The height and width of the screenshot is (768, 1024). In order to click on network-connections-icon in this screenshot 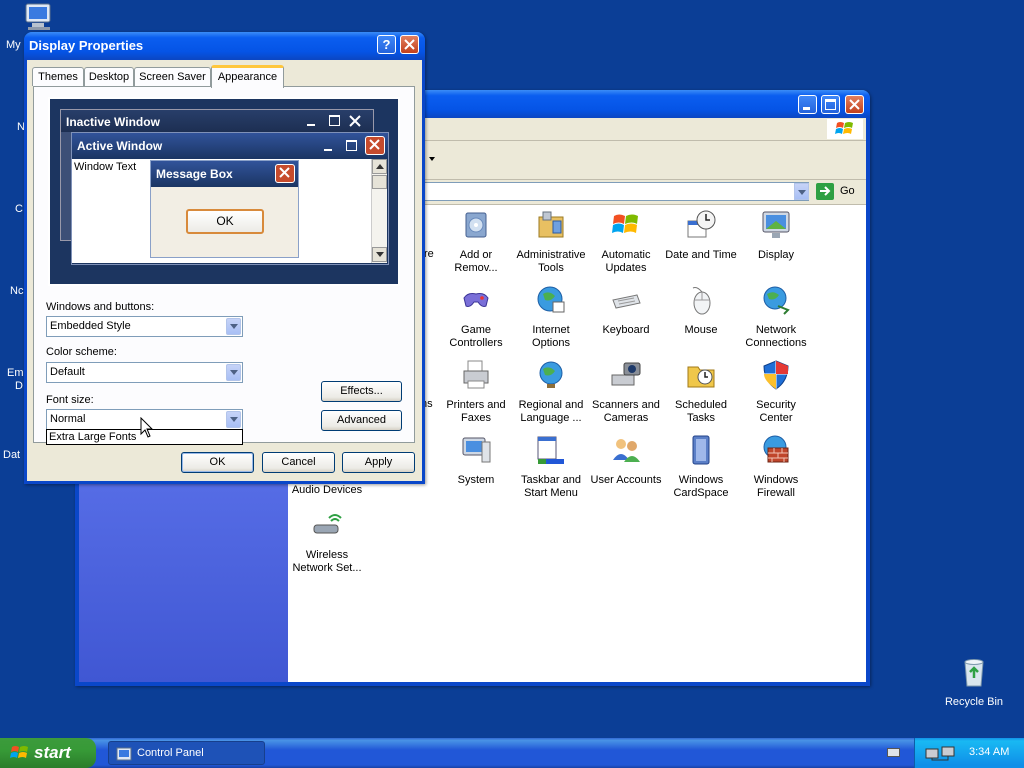, I will do `click(776, 300)`.